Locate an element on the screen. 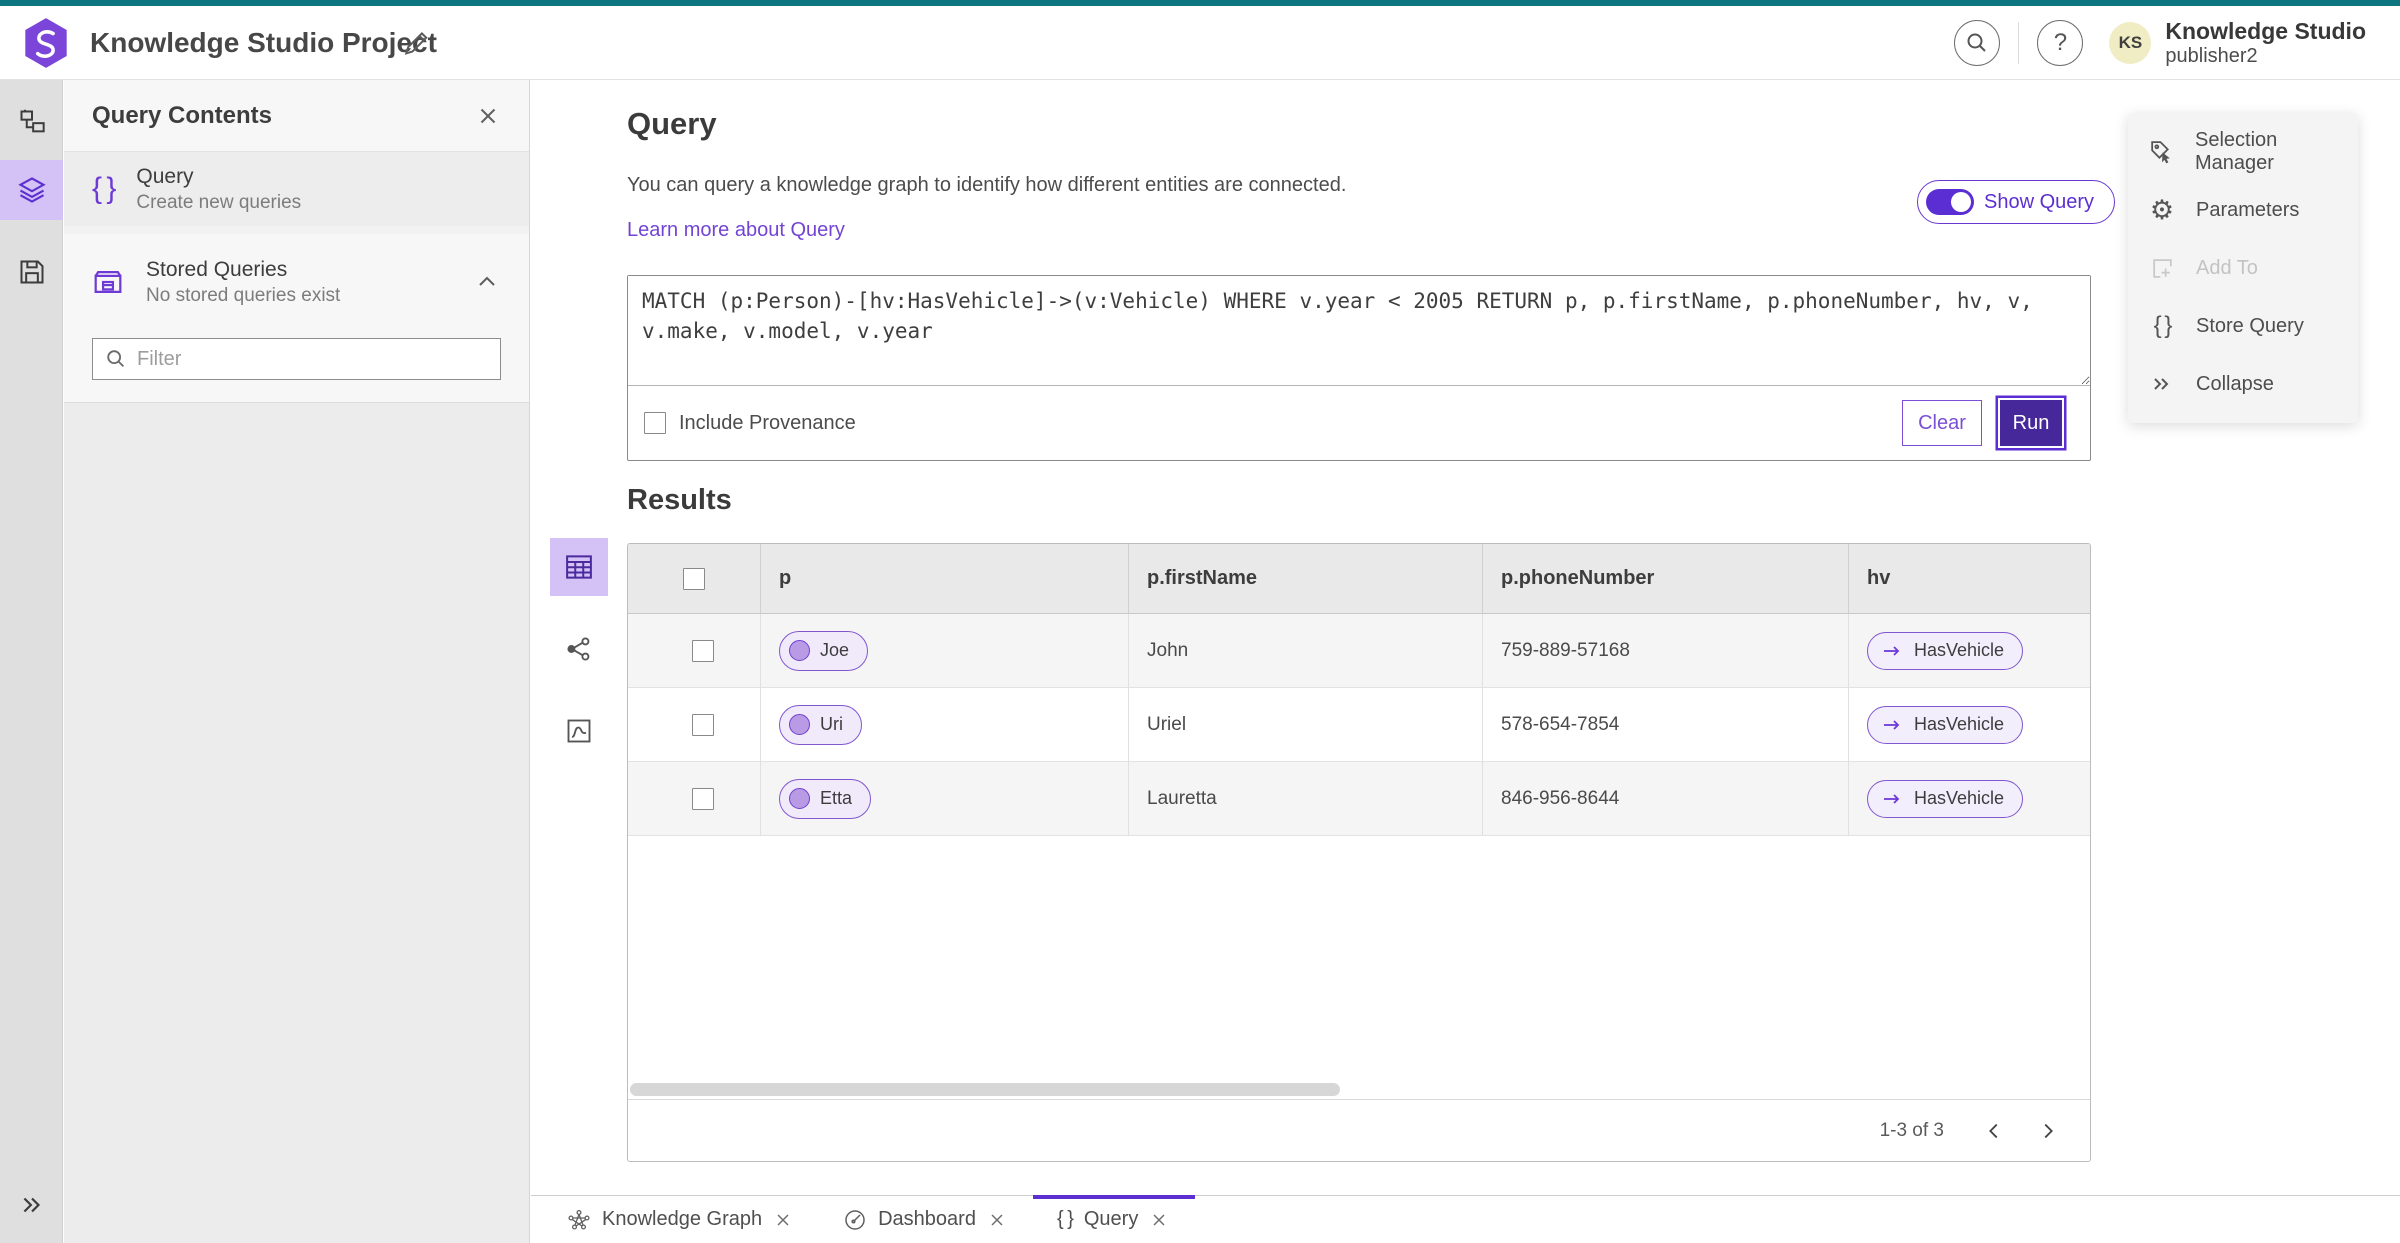 The height and width of the screenshot is (1243, 2400). collapse-item: Collapse is located at coordinates (2243, 384).